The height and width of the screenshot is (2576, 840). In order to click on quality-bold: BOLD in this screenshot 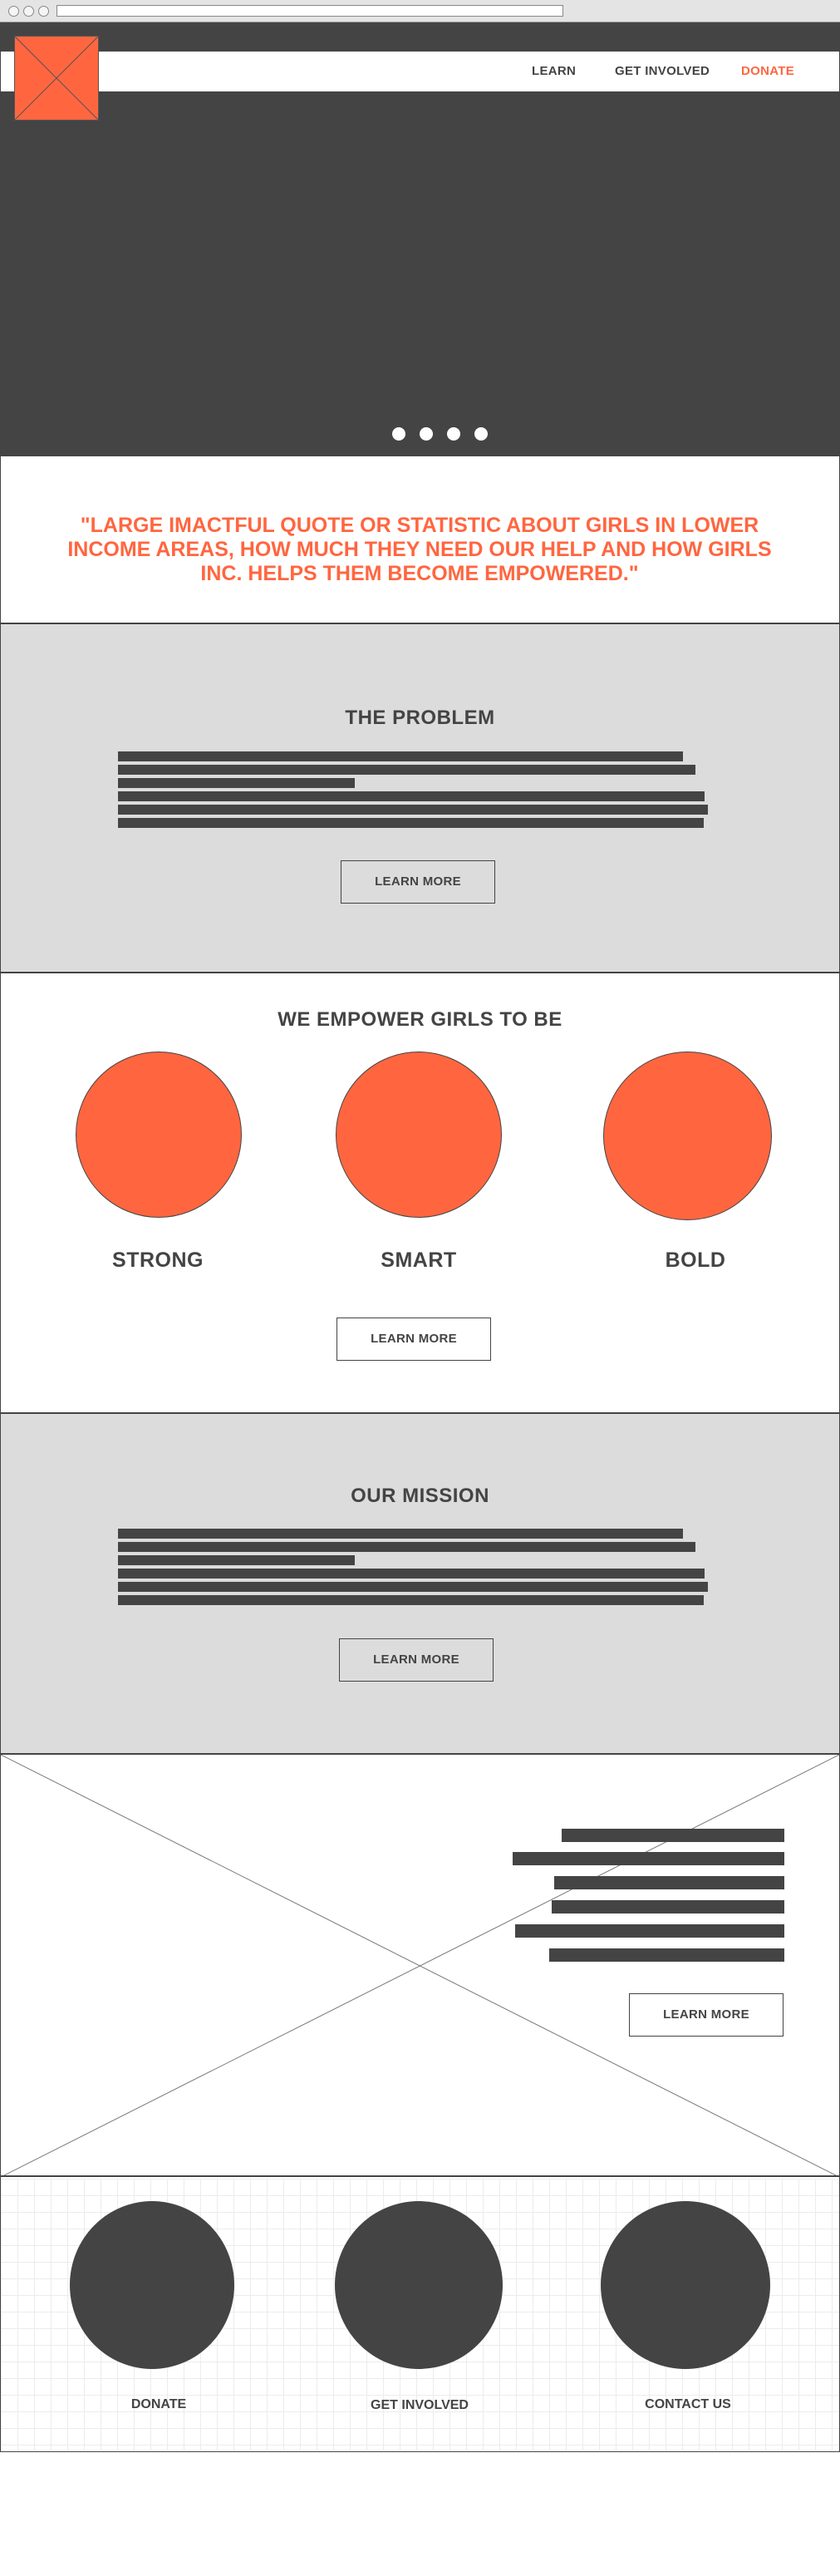, I will do `click(695, 1260)`.